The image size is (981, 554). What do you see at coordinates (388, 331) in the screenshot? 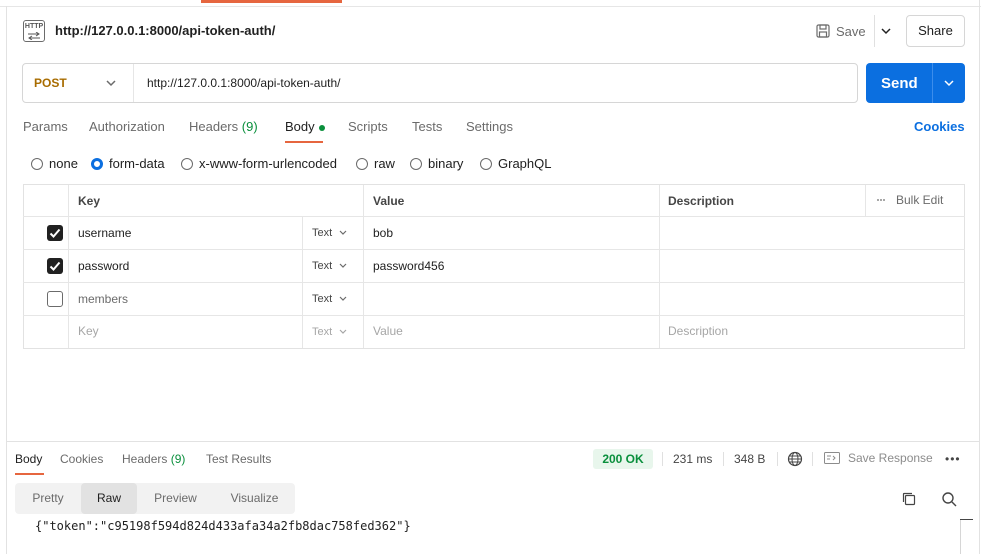
I see `new-value-input: Value` at bounding box center [388, 331].